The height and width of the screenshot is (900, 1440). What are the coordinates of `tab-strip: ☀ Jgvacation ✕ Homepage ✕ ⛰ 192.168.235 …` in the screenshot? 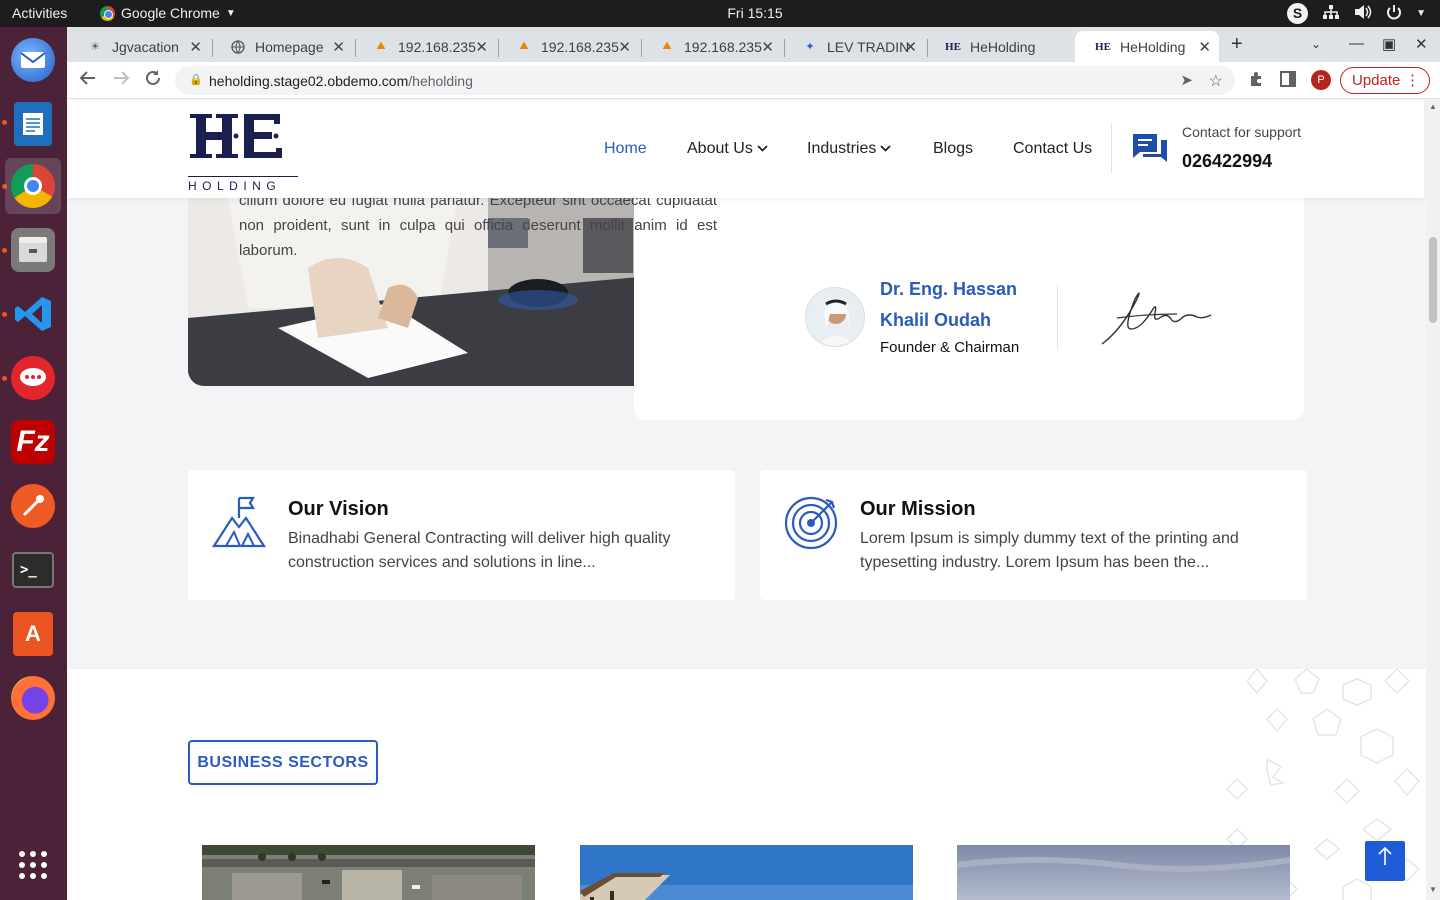 It's located at (753, 44).